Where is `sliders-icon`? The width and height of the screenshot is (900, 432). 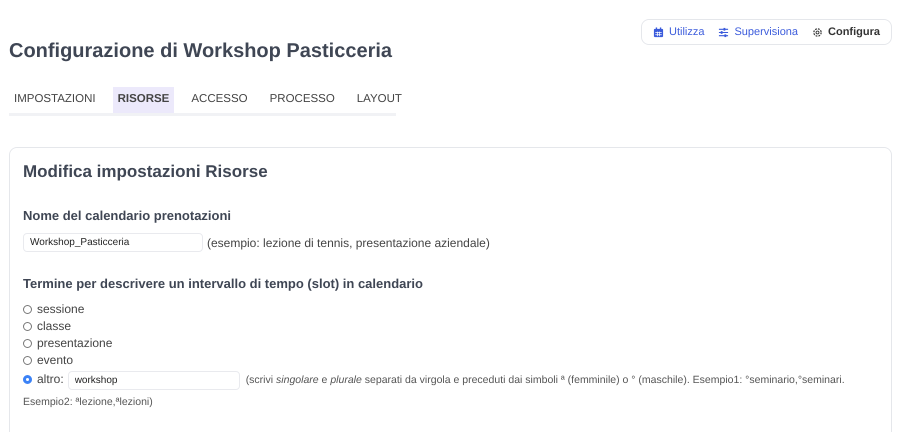 sliders-icon is located at coordinates (724, 32).